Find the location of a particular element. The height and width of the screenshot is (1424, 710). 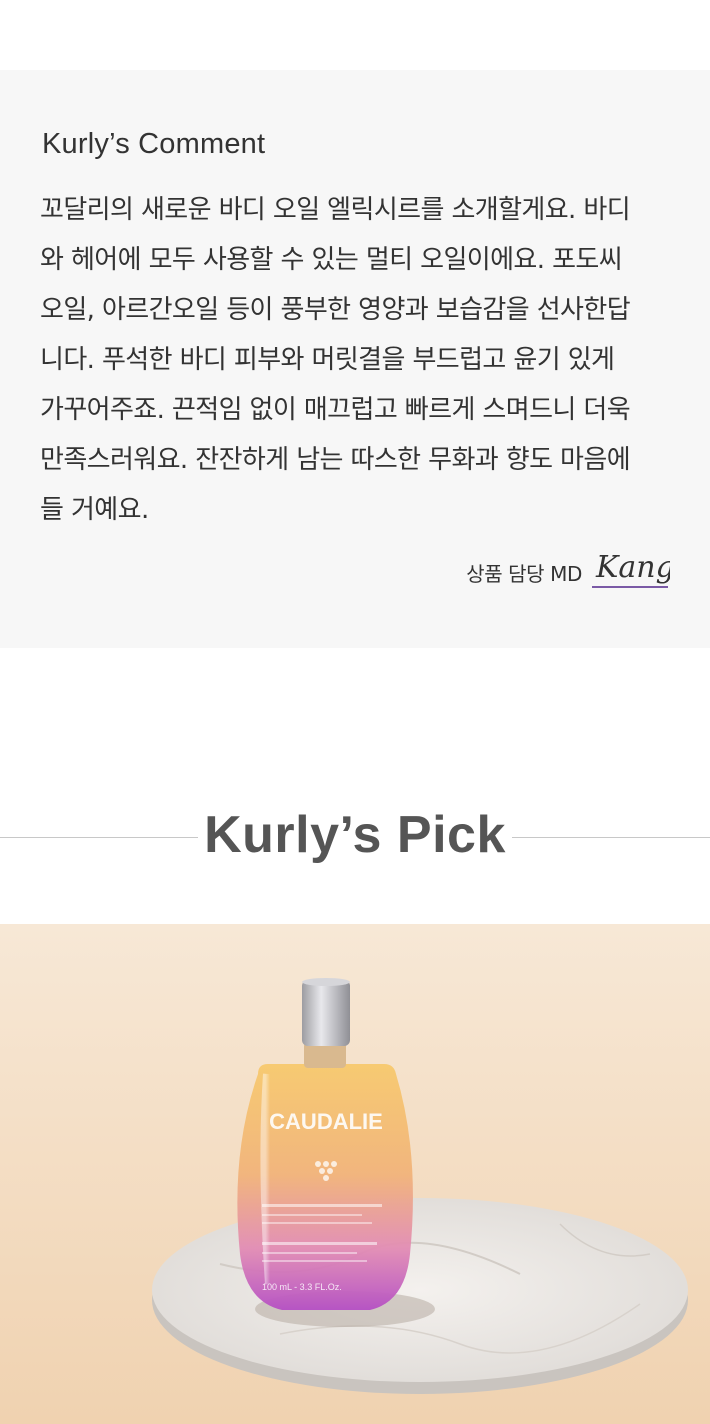

comment-title: Kurly’s Comment is located at coordinates (154, 144).